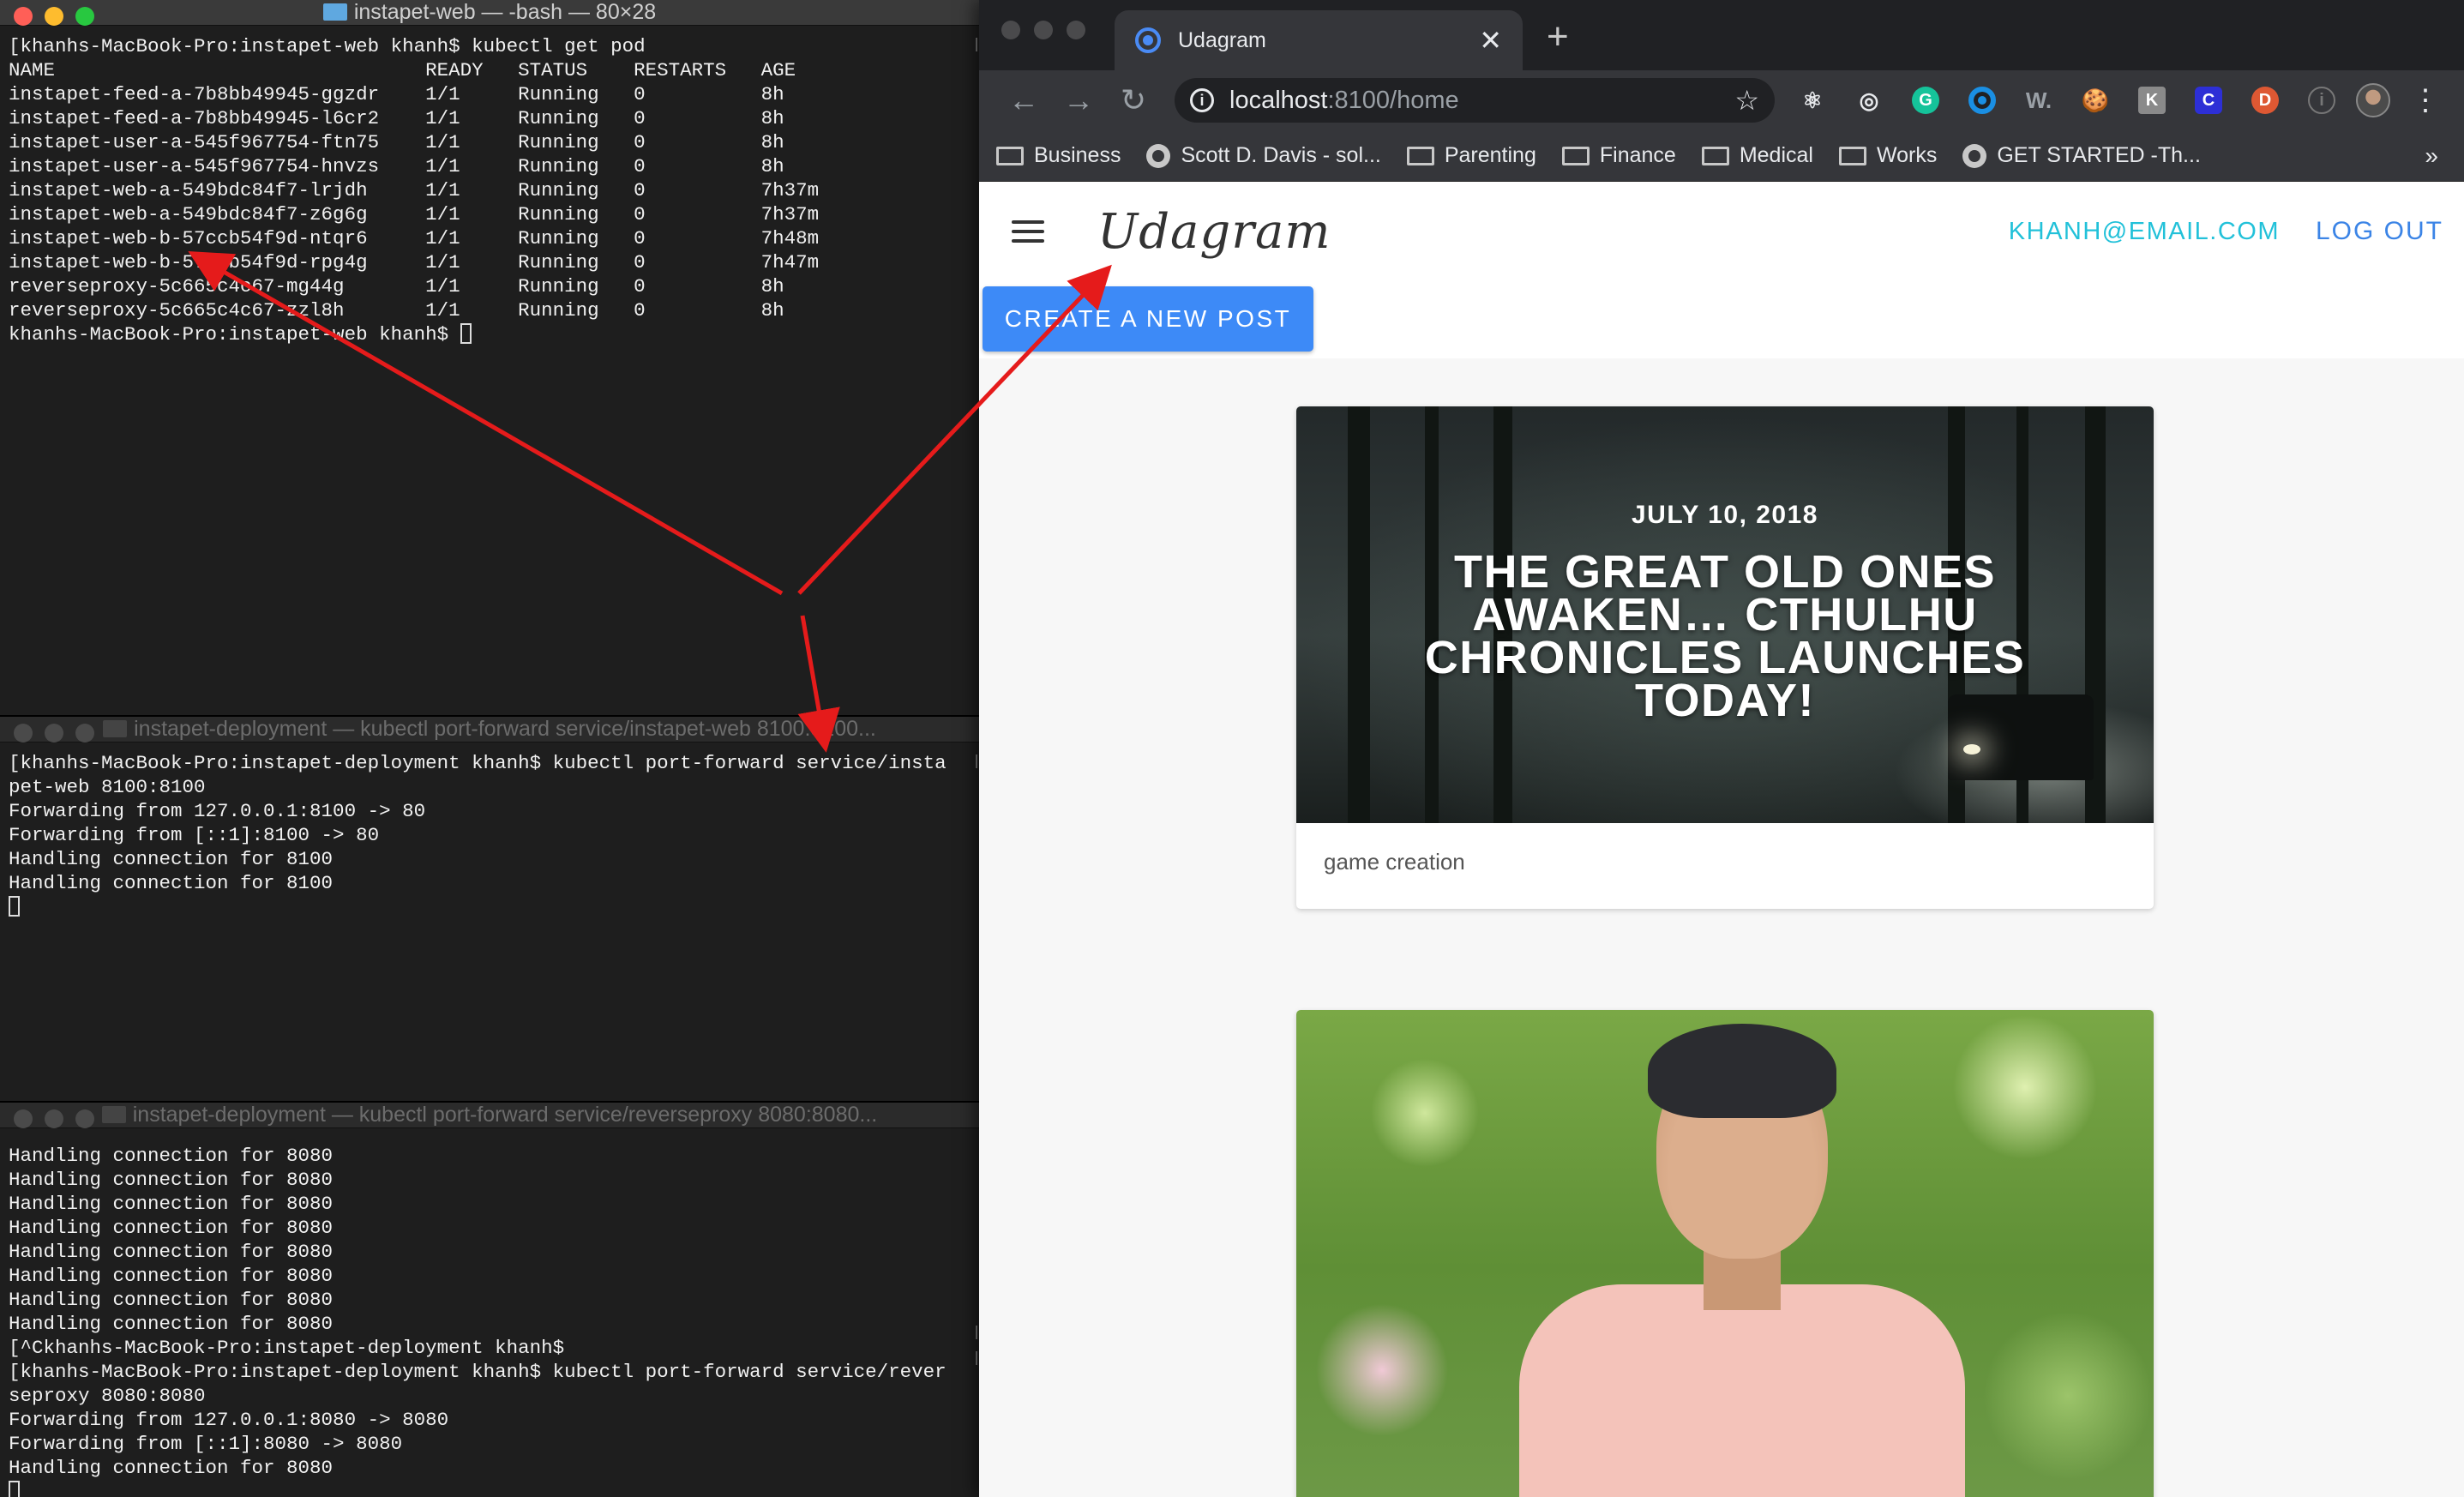  Describe the element at coordinates (1742, 1071) in the screenshot. I see `person-hair-shape` at that location.